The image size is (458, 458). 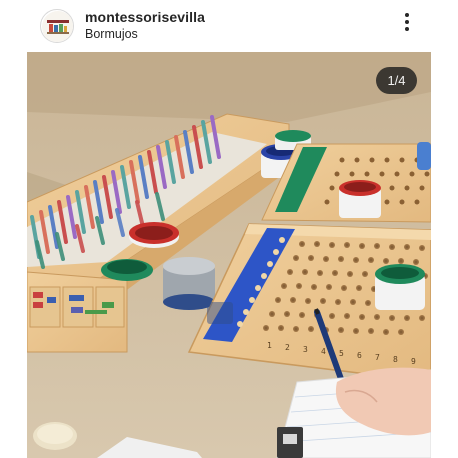 What do you see at coordinates (154, 235) in the screenshot?
I see `bowl-red` at bounding box center [154, 235].